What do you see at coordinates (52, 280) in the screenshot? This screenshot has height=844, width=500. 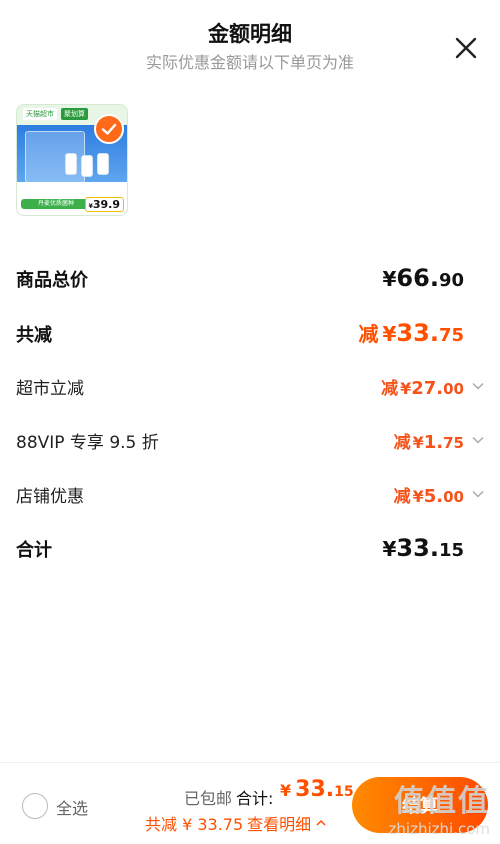 I see `goods-total-label: 商品总价` at bounding box center [52, 280].